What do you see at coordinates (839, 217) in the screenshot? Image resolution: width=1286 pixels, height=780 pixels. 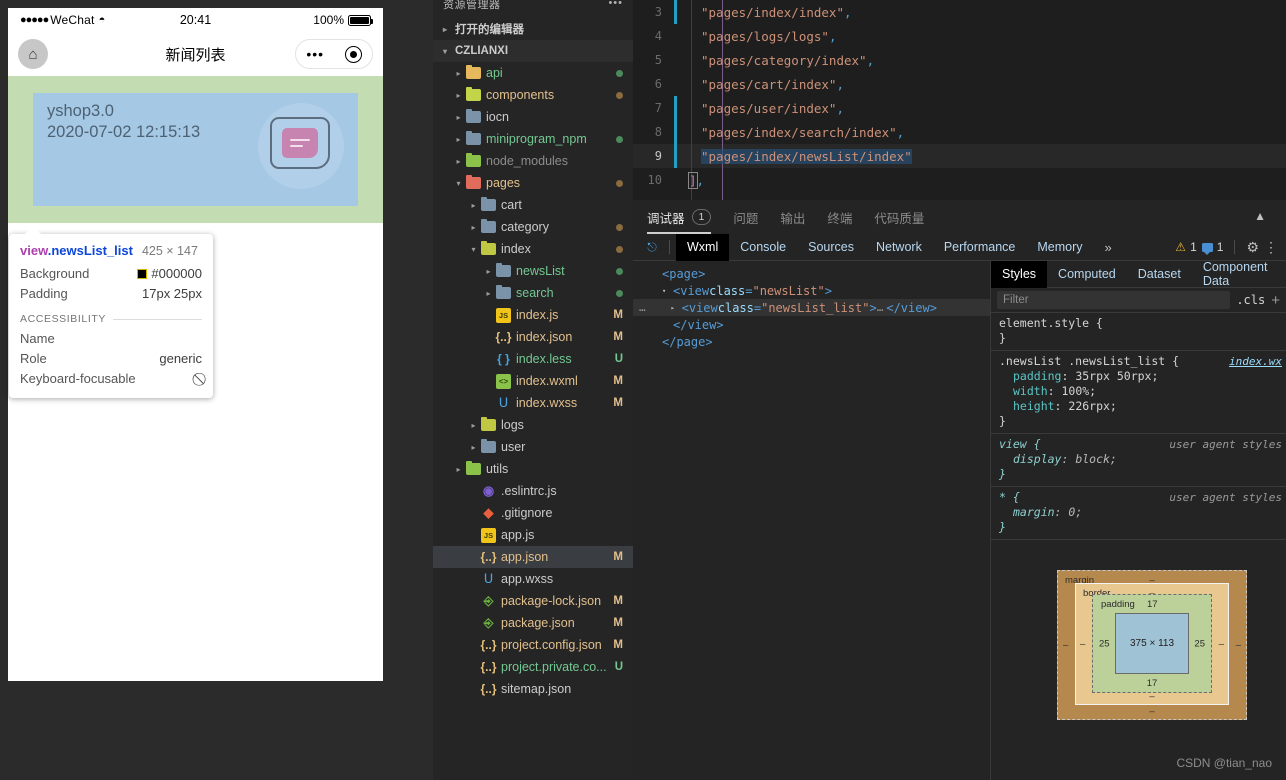 I see `devtools-tab-3: 终端` at bounding box center [839, 217].